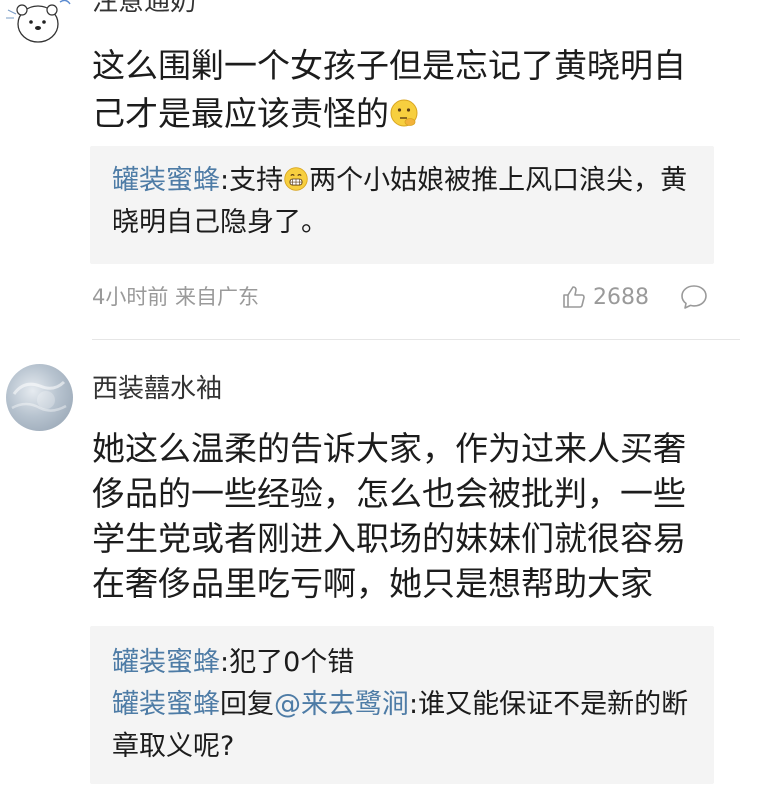 The height and width of the screenshot is (791, 774). Describe the element at coordinates (287, 662) in the screenshot. I see `reply-text: :犯了0个错` at that location.